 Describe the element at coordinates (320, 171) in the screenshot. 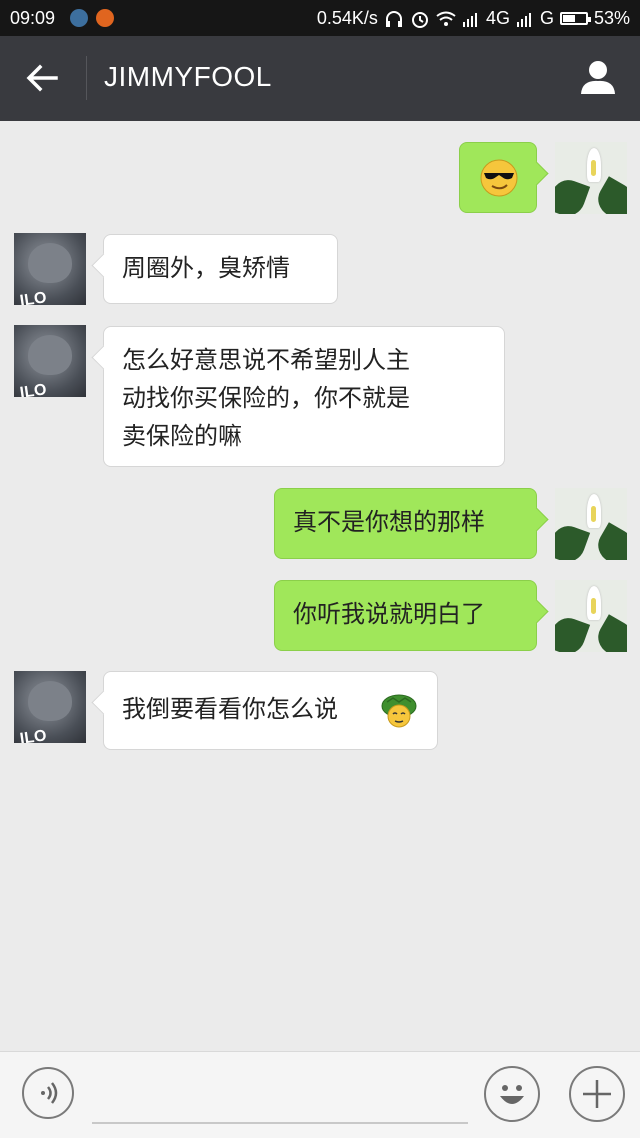

I see `message-outgoing` at that location.